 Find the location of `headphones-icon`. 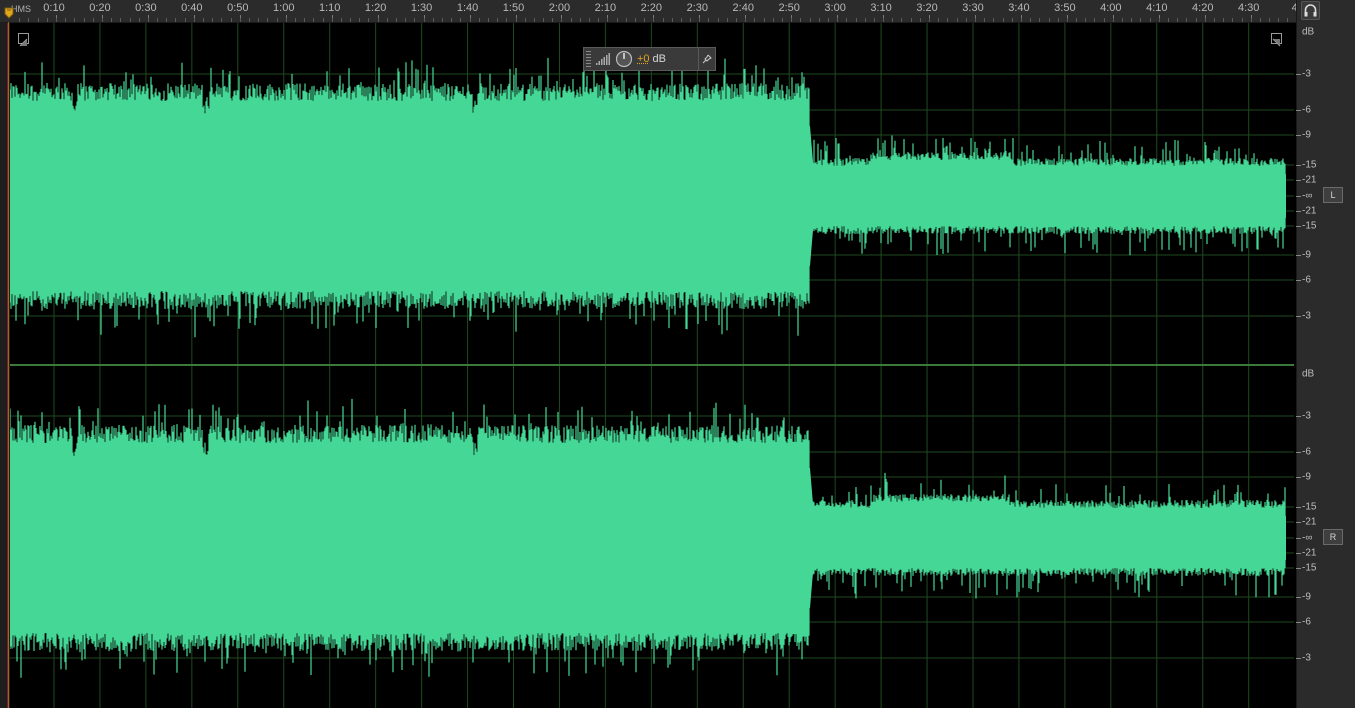

headphones-icon is located at coordinates (1310, 10).